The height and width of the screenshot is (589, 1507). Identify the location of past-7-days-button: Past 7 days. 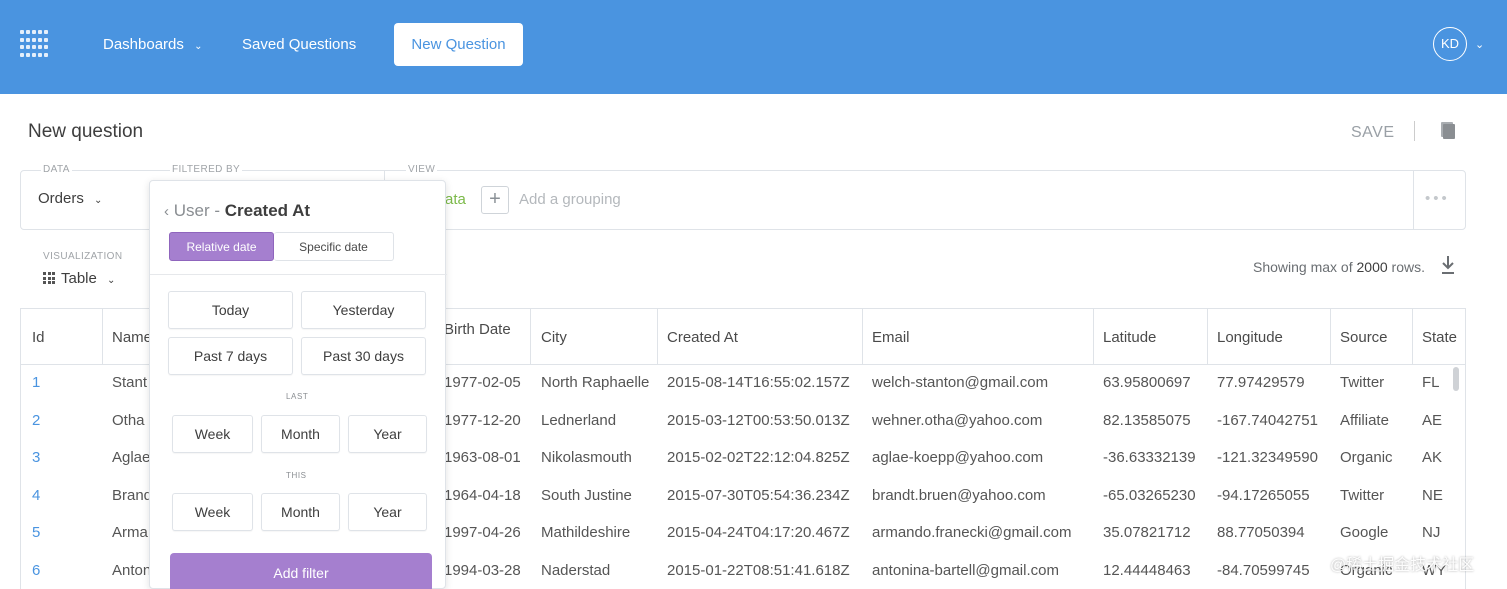
(230, 356).